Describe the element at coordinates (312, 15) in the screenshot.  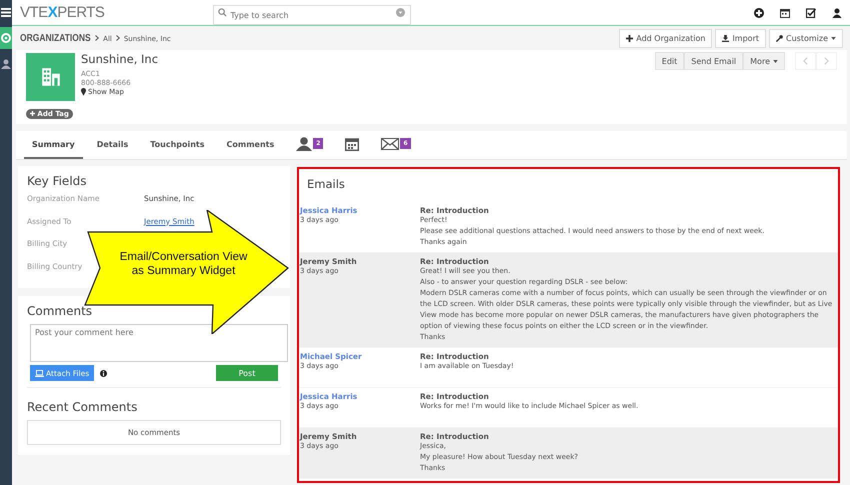
I see `search-field: Type to search` at that location.